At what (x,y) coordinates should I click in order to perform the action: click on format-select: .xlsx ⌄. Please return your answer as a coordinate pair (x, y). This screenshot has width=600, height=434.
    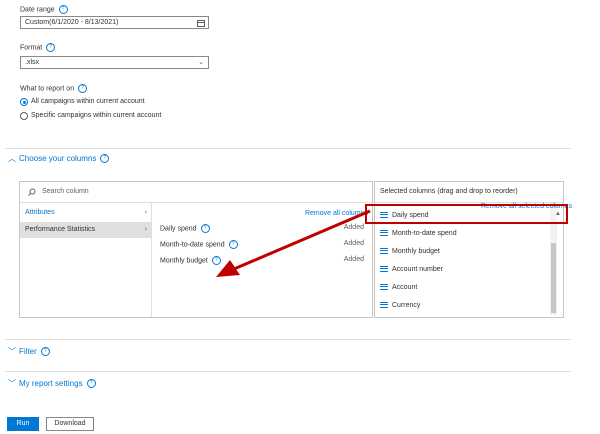
    Looking at the image, I should click on (114, 62).